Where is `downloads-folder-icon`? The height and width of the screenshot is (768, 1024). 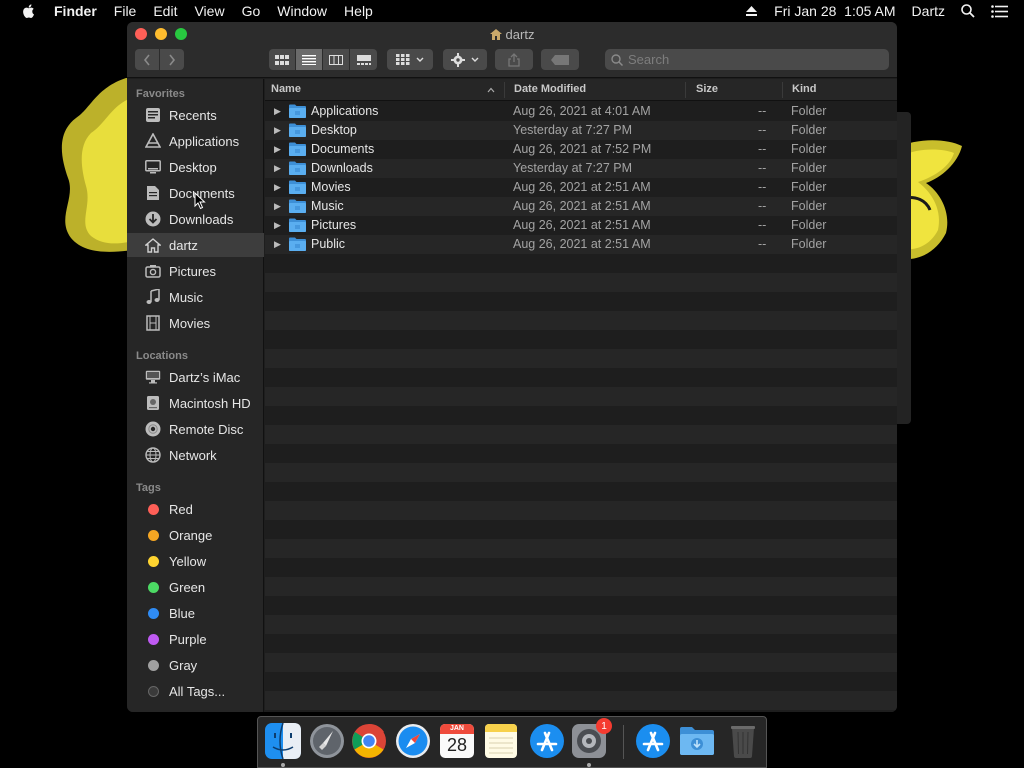 downloads-folder-icon is located at coordinates (697, 741).